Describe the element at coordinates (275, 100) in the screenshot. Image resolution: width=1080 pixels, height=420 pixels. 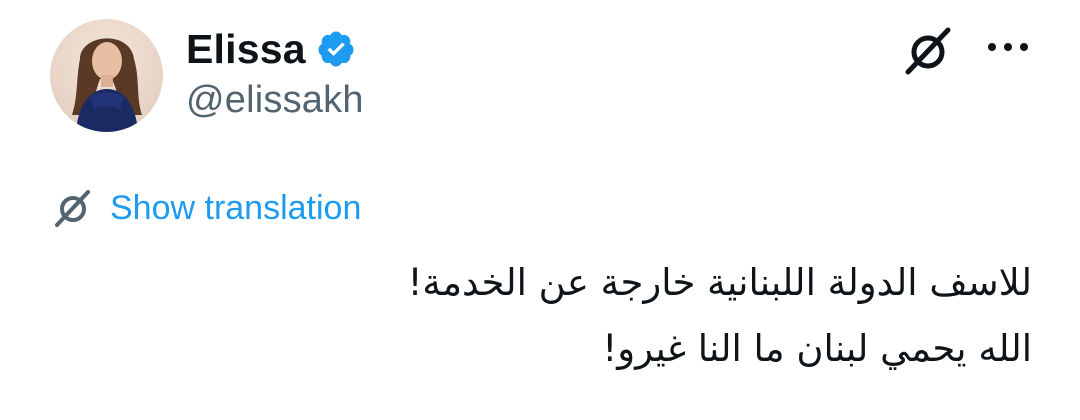
I see `author-handle: @elissakh` at that location.